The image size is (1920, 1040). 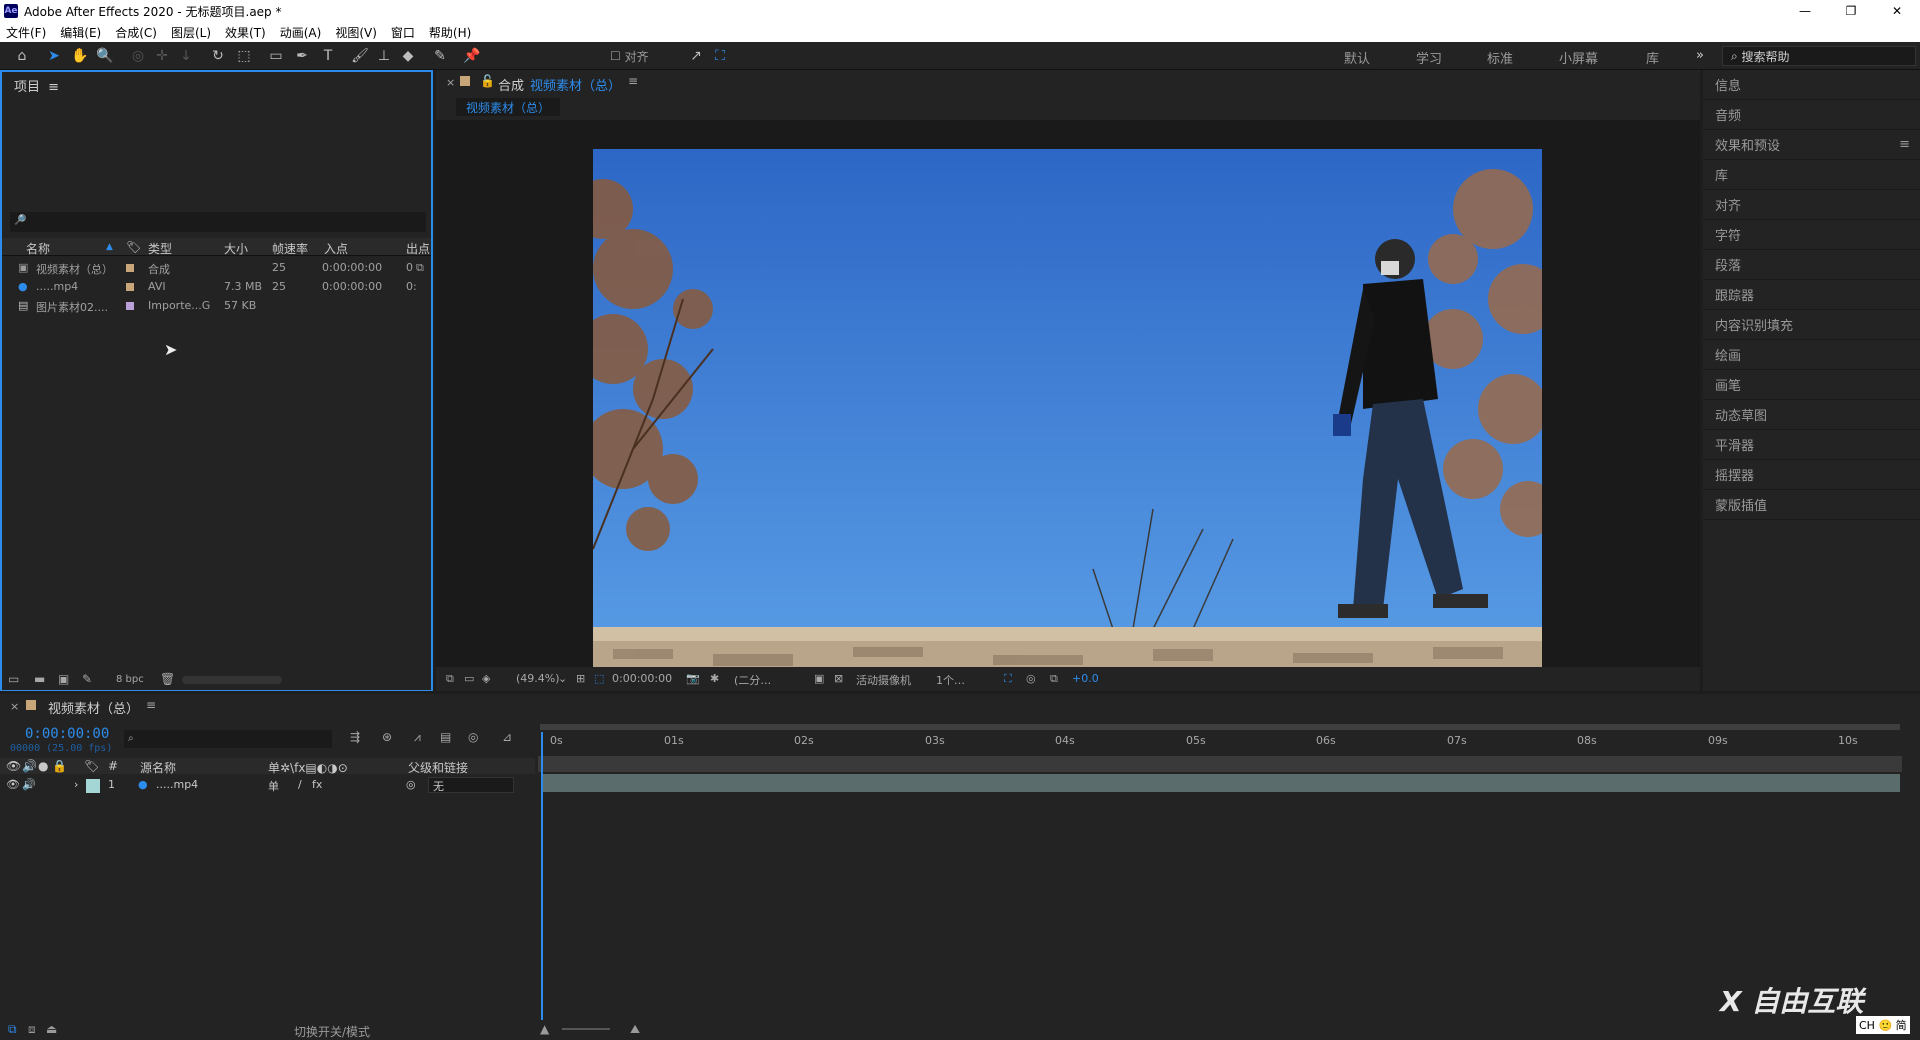 I want to click on panel-brushes: 画笔, so click(x=1811, y=385).